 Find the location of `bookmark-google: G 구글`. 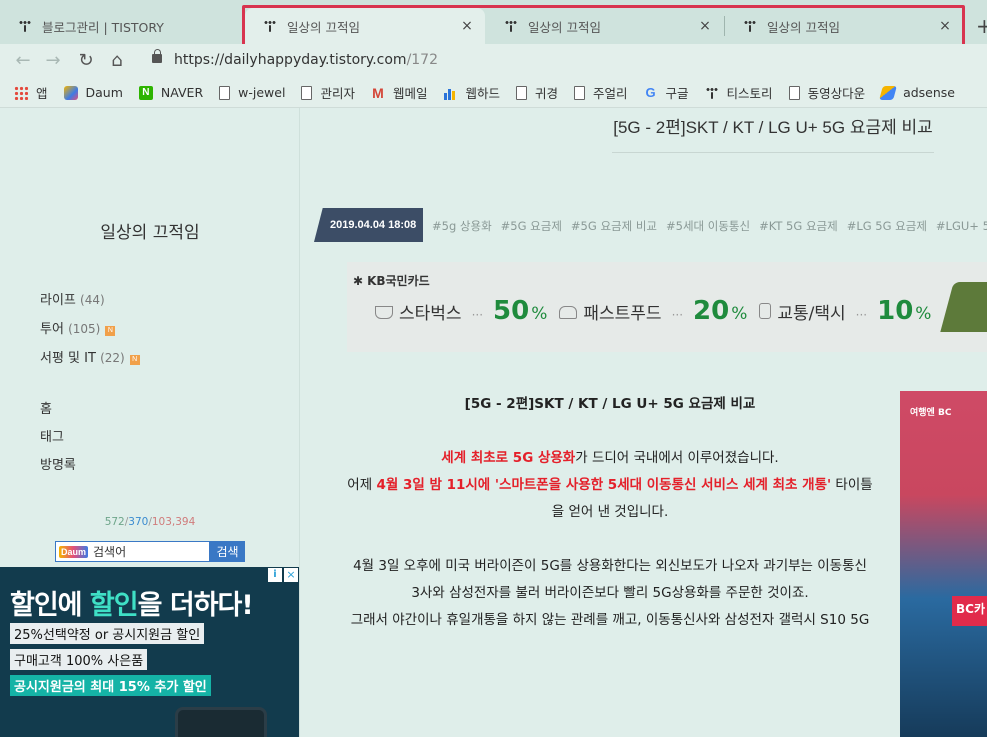

bookmark-google: G 구글 is located at coordinates (666, 92).